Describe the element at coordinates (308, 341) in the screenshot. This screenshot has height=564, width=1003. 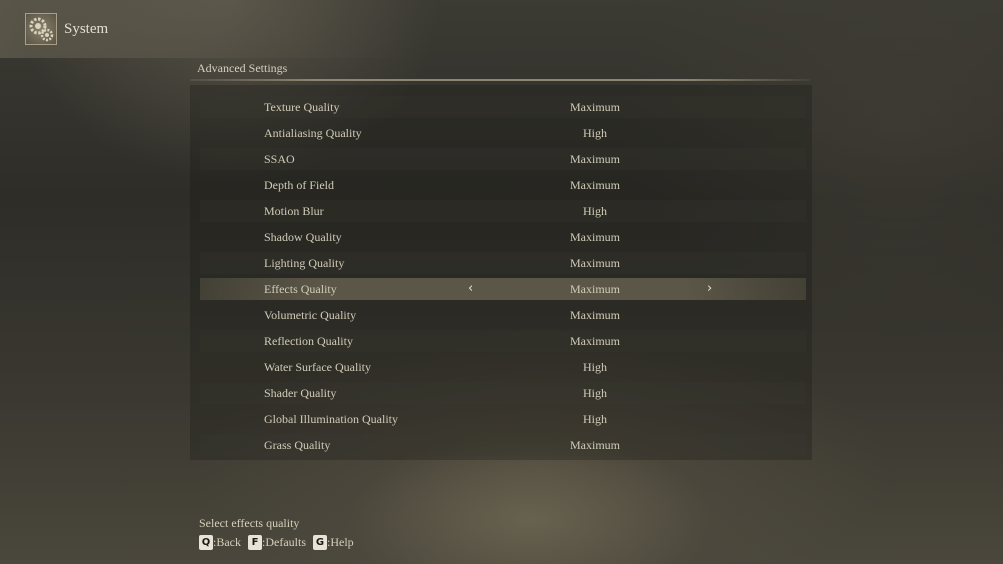
I see `setting-label: Reflection Quality` at that location.